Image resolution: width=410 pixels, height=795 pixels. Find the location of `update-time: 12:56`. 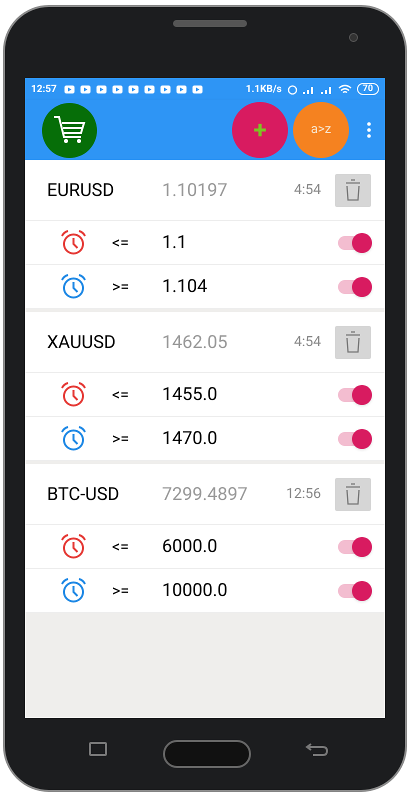

update-time: 12:56 is located at coordinates (303, 494).